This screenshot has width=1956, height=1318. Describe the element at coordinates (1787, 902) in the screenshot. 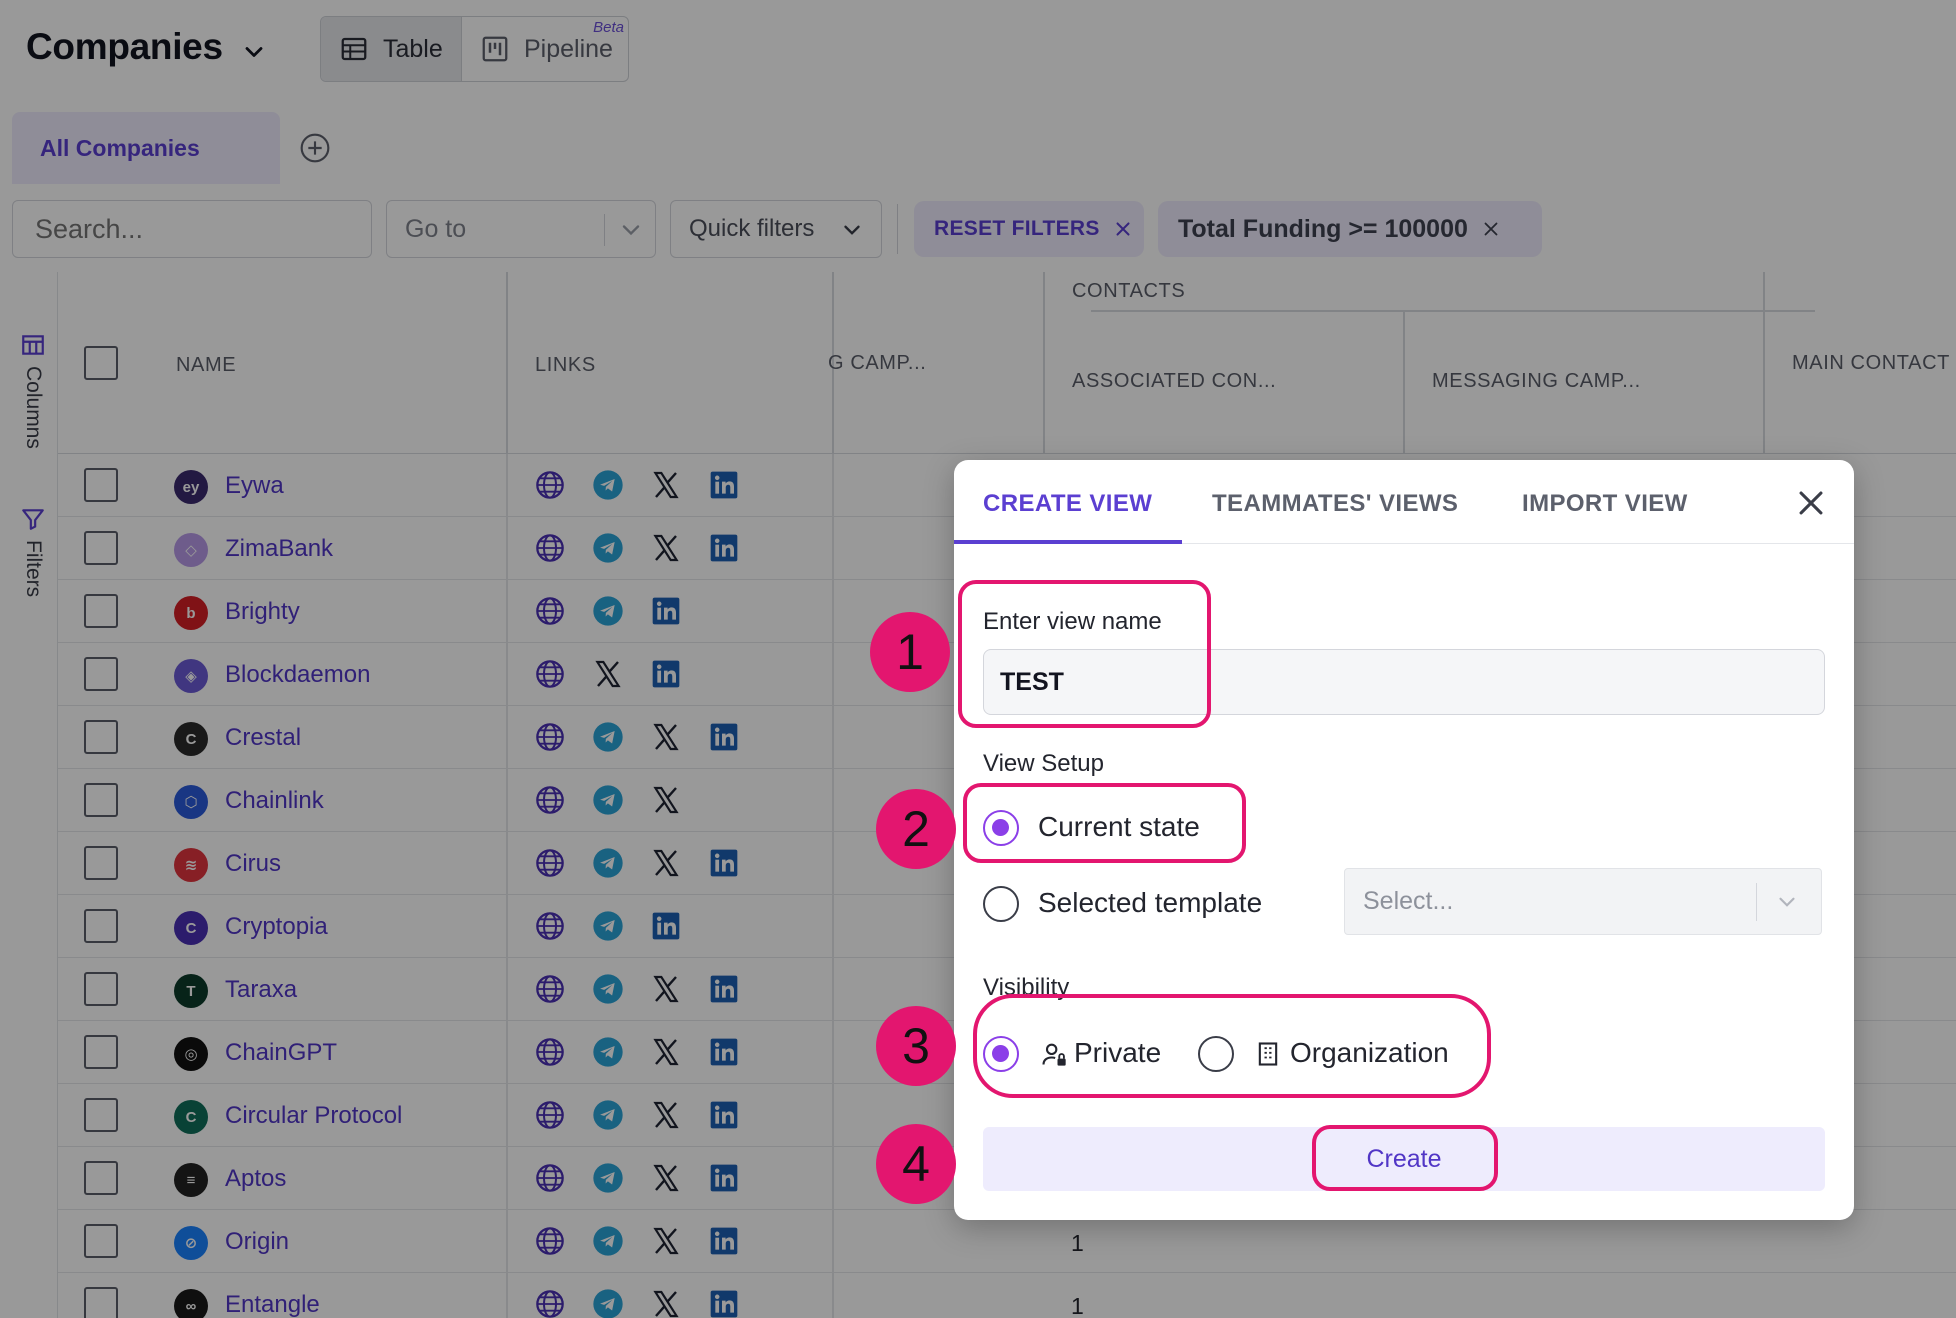

I see `chevron-down-icon` at that location.